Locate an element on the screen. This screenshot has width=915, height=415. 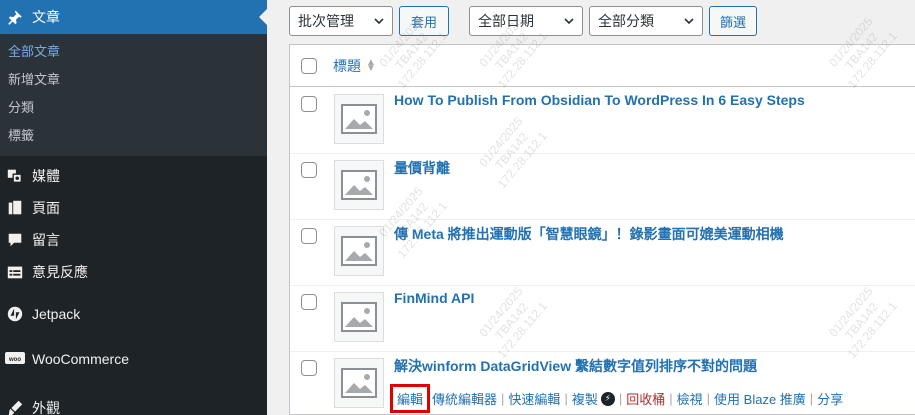
submenu-add-new: 新增文章 is located at coordinates (133, 80).